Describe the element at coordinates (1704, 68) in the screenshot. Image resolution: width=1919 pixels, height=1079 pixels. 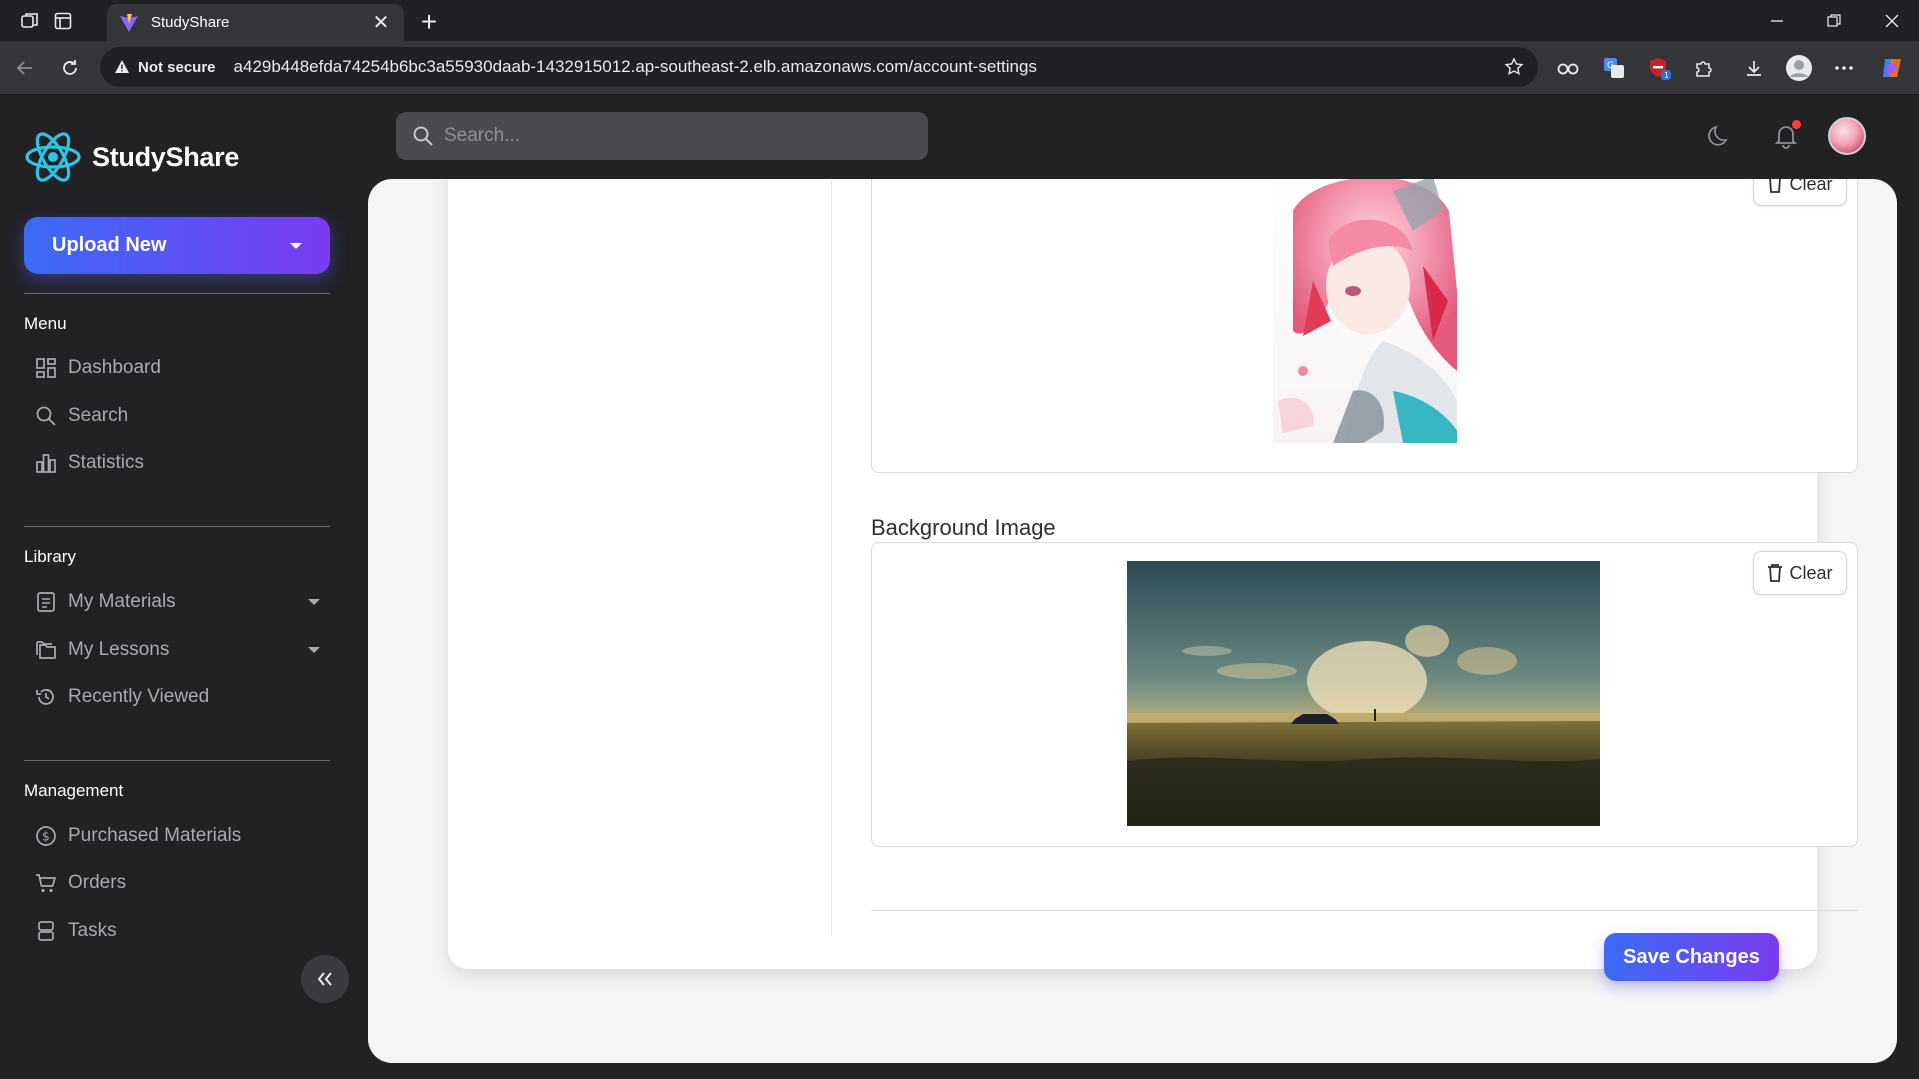
I see `extensions-puzzle-icon` at that location.